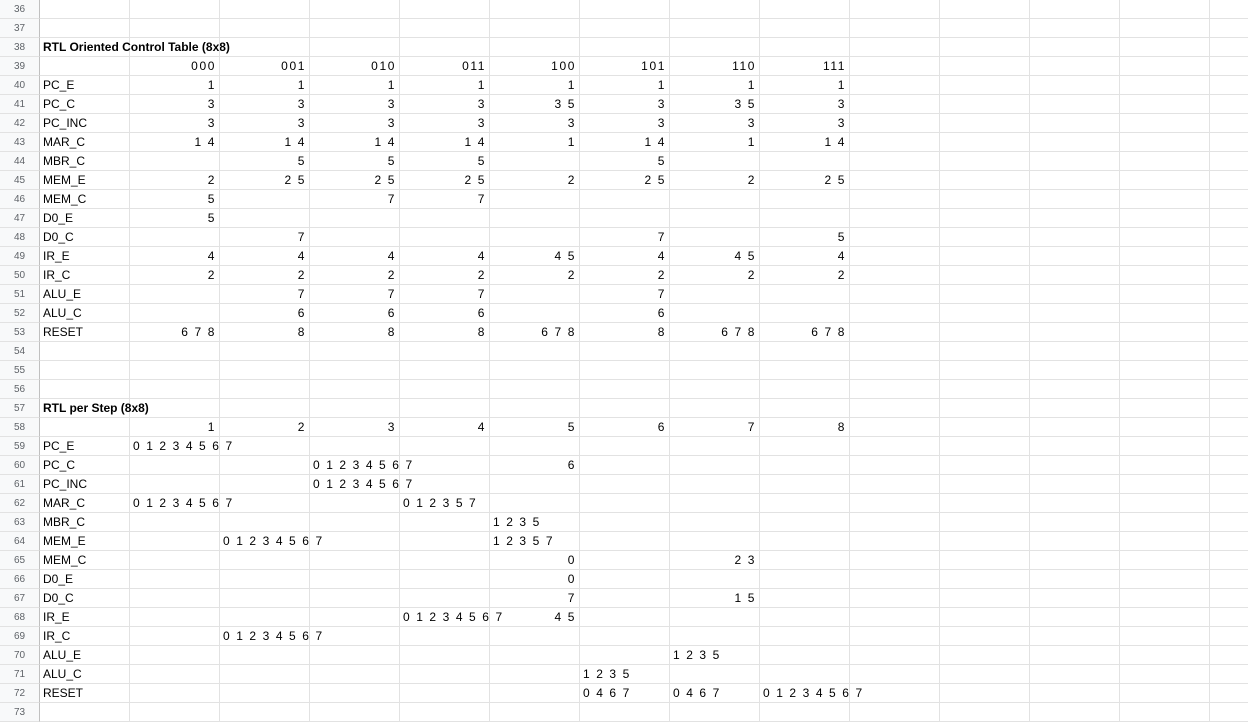  I want to click on row-header-49: 49, so click(20, 256).